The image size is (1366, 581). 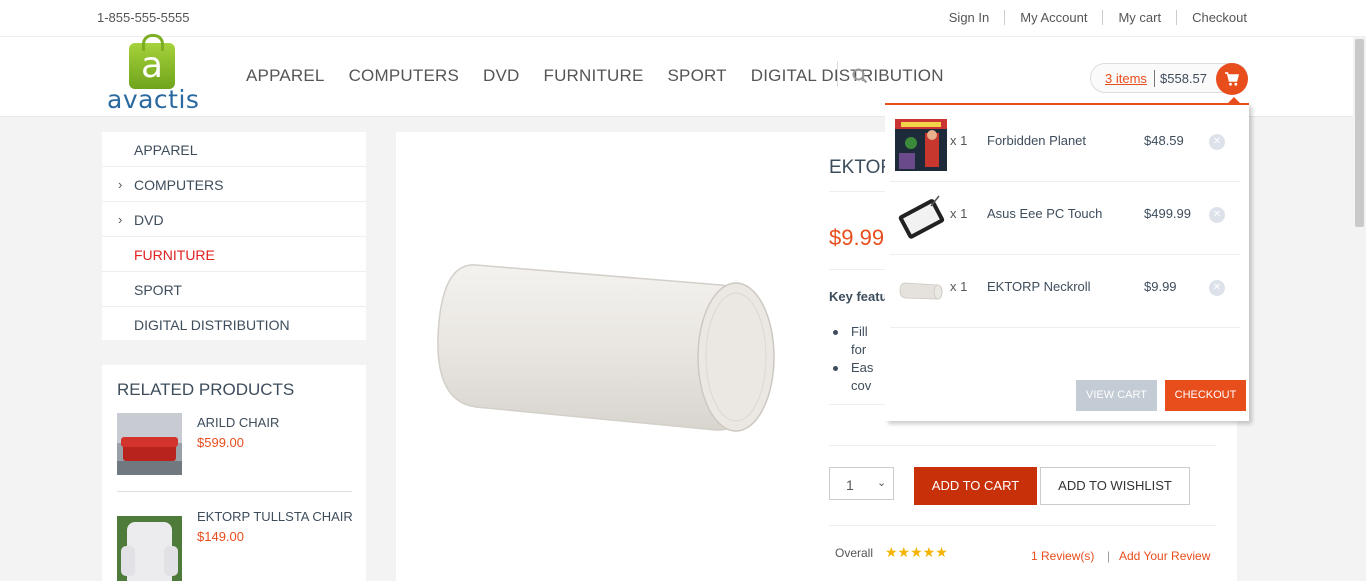 What do you see at coordinates (206, 389) in the screenshot?
I see `related-products-title: RELATED PRODUCTS` at bounding box center [206, 389].